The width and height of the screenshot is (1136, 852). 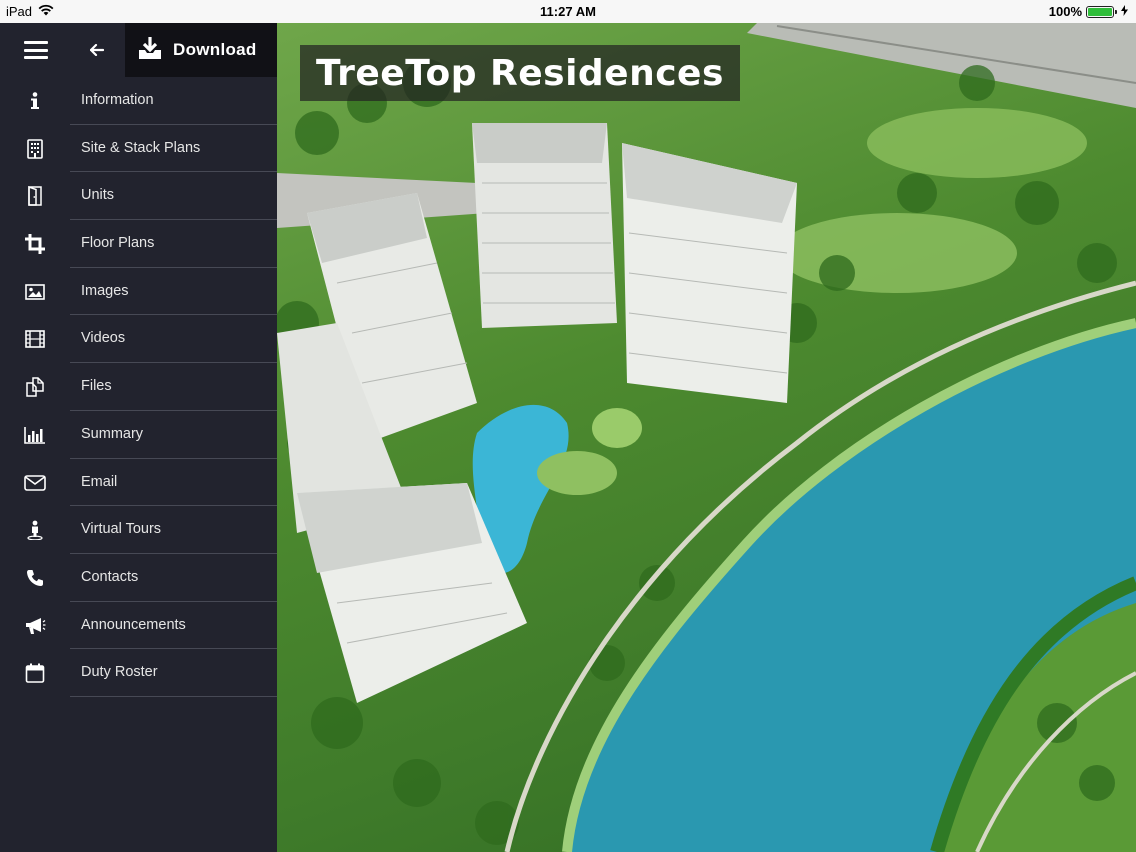 I want to click on menu-item-information: Information, so click(x=138, y=101).